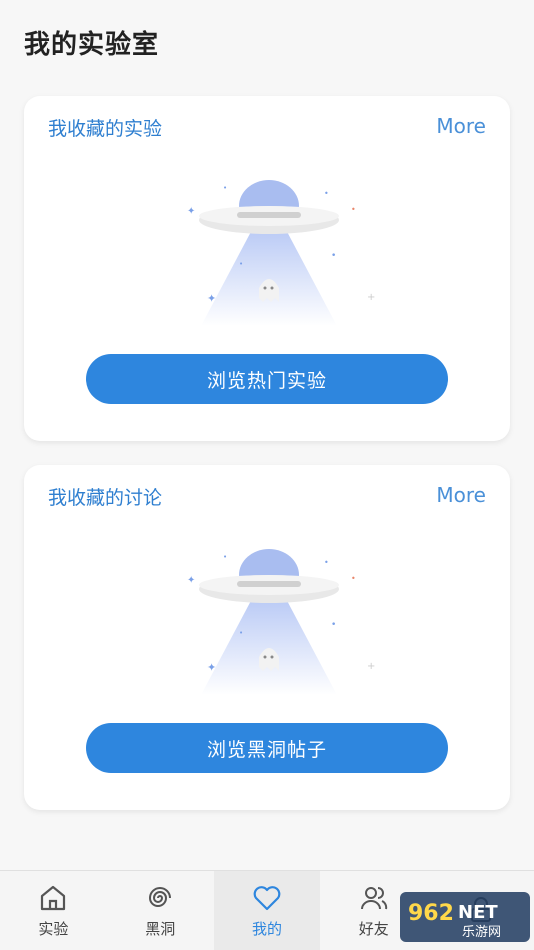  What do you see at coordinates (267, 898) in the screenshot?
I see `heart-icon` at bounding box center [267, 898].